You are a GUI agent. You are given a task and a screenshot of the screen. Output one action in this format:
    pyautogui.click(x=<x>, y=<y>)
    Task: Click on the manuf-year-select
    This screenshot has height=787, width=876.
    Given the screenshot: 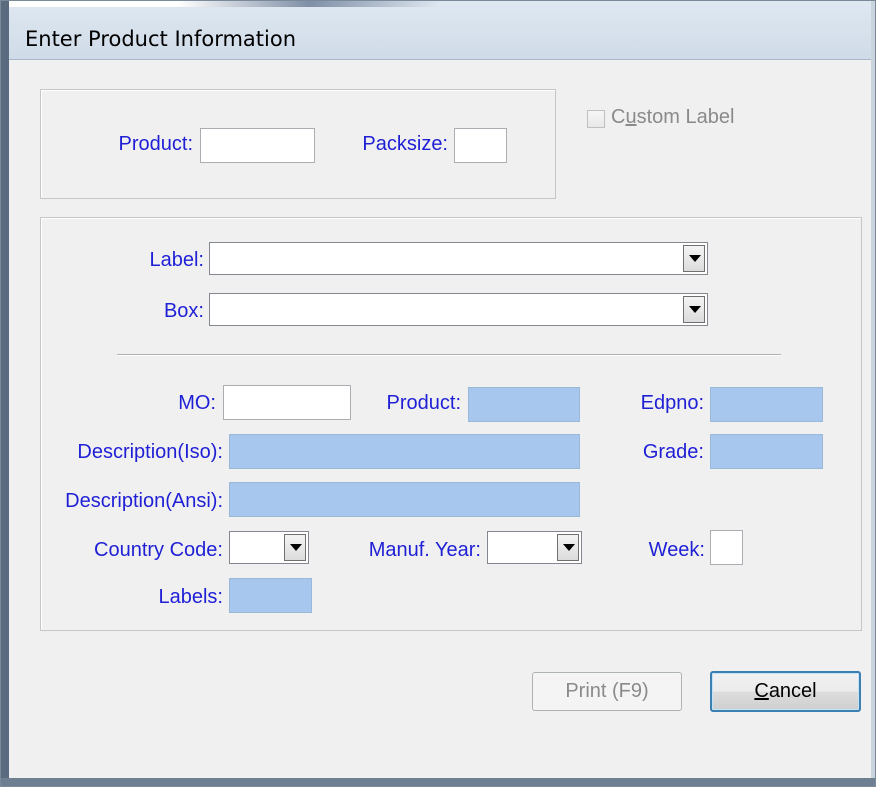 What is the action you would take?
    pyautogui.click(x=534, y=547)
    